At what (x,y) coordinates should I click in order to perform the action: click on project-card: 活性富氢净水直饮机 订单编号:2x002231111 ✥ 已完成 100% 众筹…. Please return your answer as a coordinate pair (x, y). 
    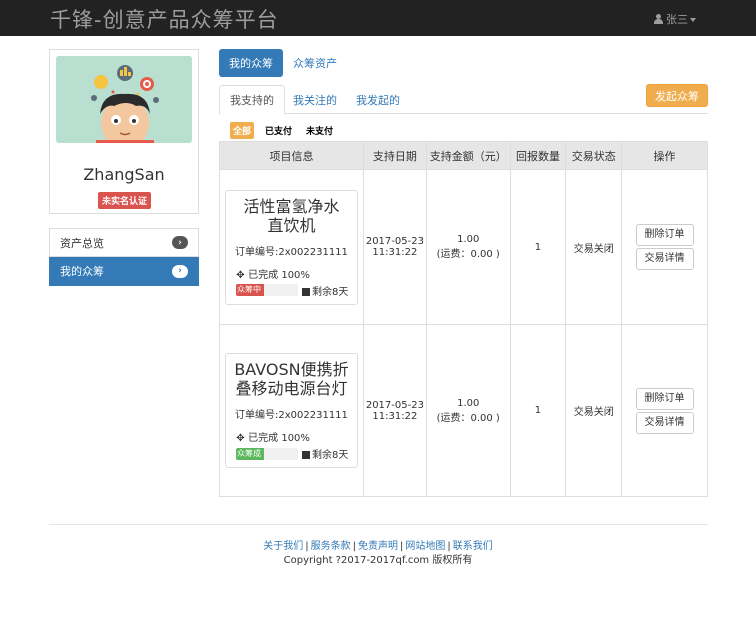
    Looking at the image, I should click on (291, 247).